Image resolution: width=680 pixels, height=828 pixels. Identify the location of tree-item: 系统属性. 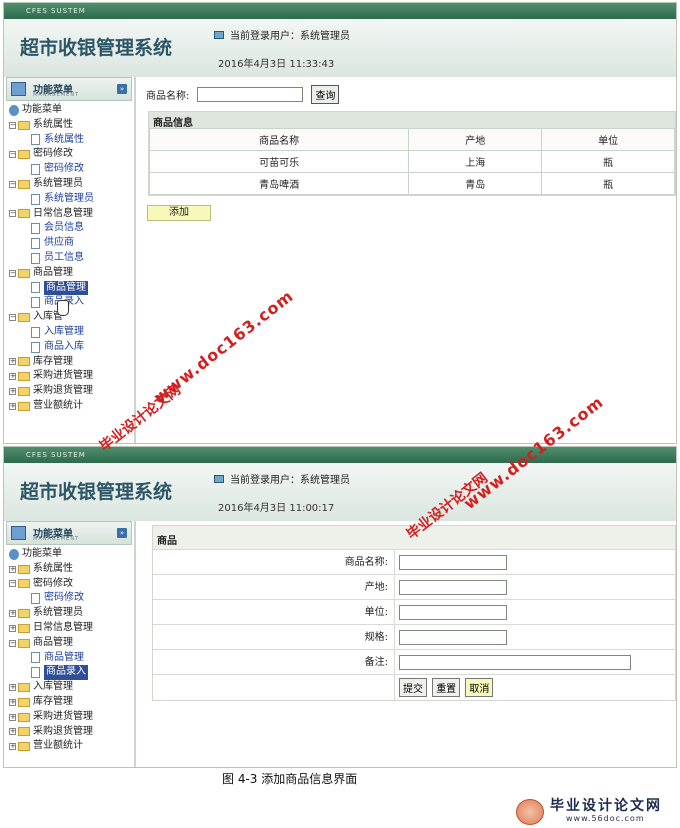
(71, 140).